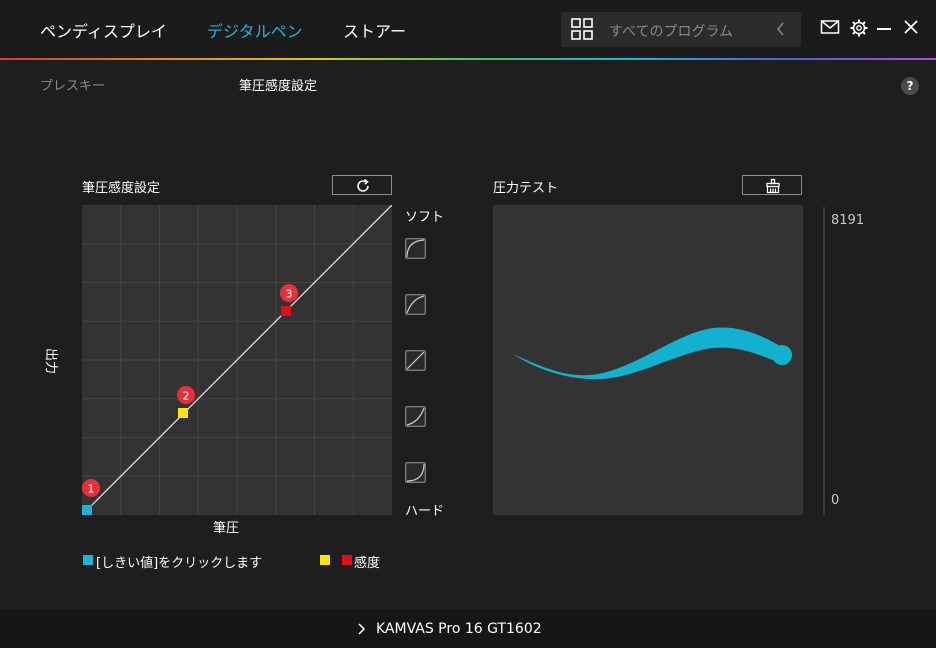  Describe the element at coordinates (226, 528) in the screenshot. I see `pressure-axis-label: 筆圧` at that location.